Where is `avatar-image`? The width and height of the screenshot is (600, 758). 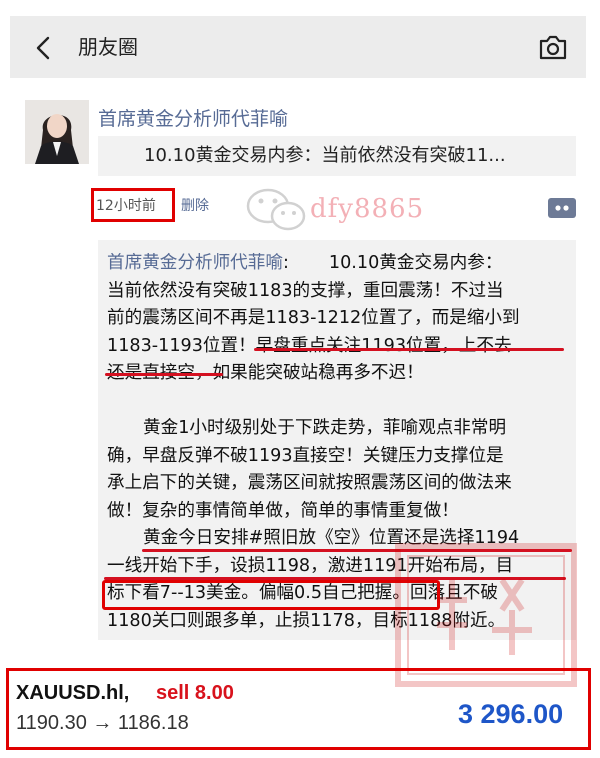
avatar-image is located at coordinates (57, 132).